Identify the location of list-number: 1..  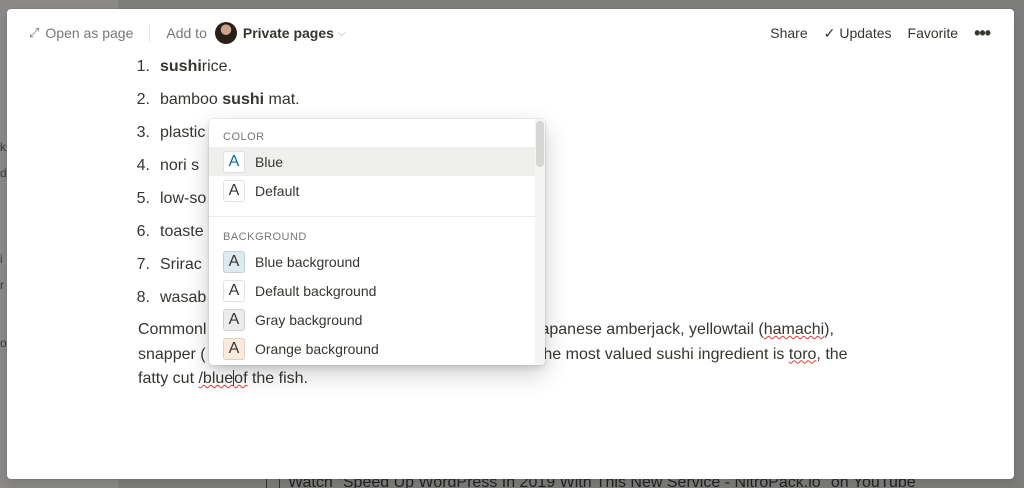
(143, 66).